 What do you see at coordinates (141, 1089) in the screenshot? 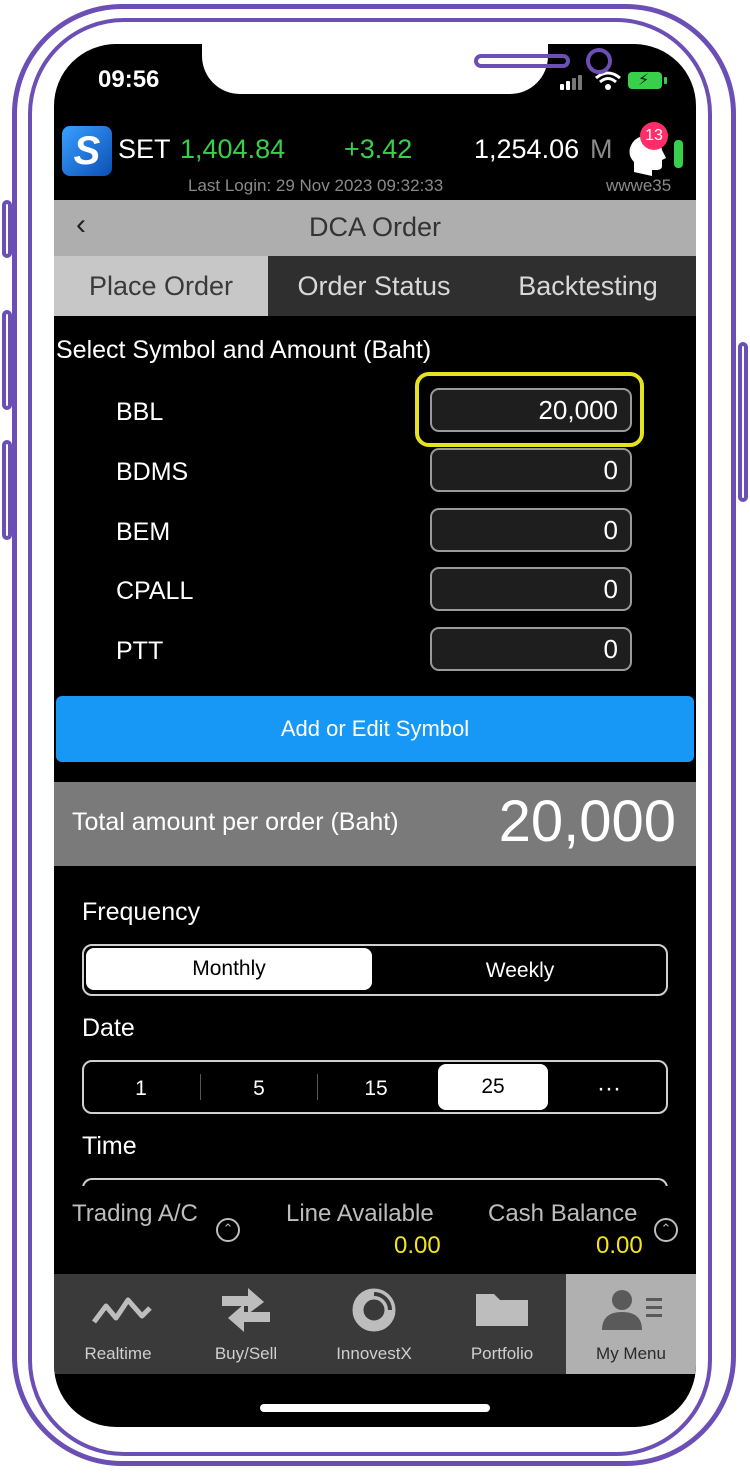
I see `date-option-1: 1` at bounding box center [141, 1089].